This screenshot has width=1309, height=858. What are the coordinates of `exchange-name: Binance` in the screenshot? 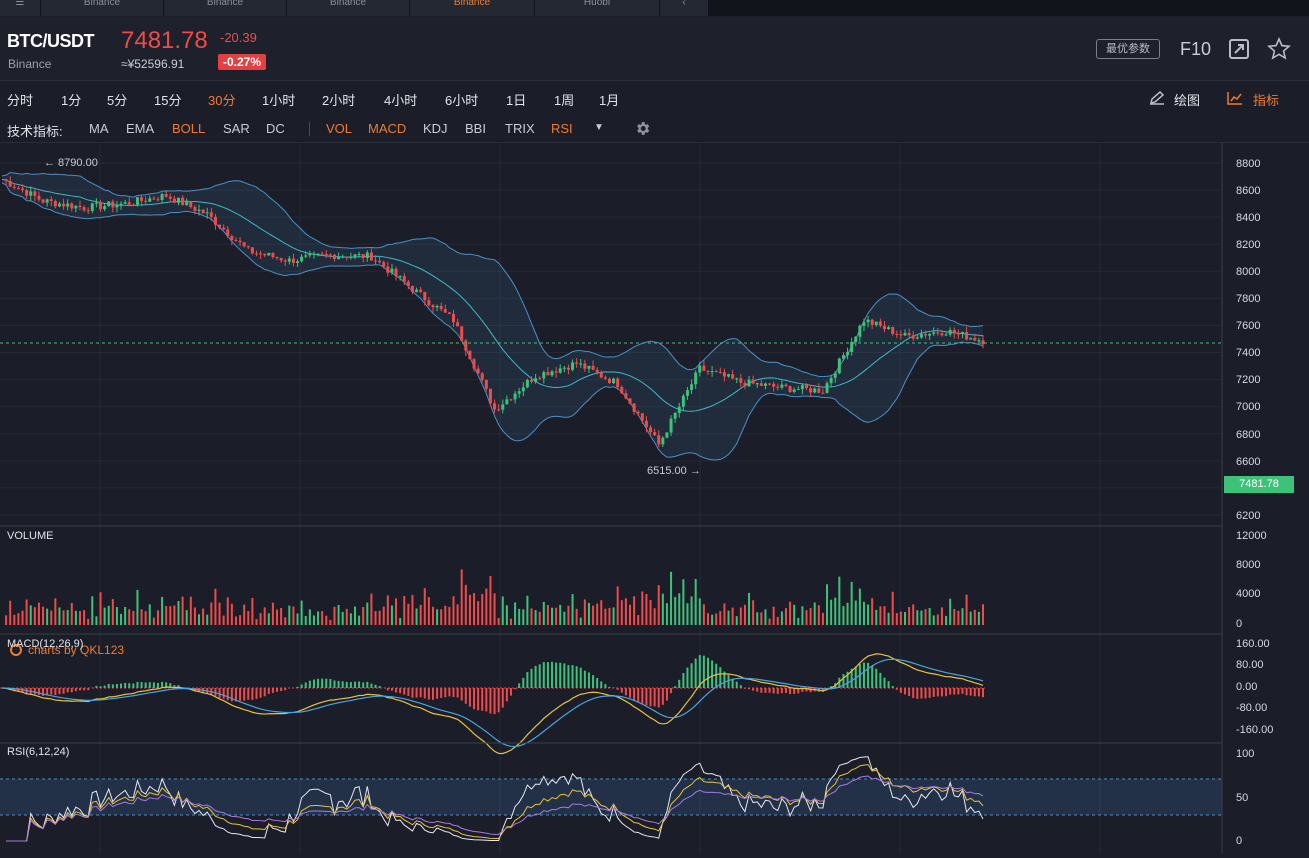 It's located at (29, 64).